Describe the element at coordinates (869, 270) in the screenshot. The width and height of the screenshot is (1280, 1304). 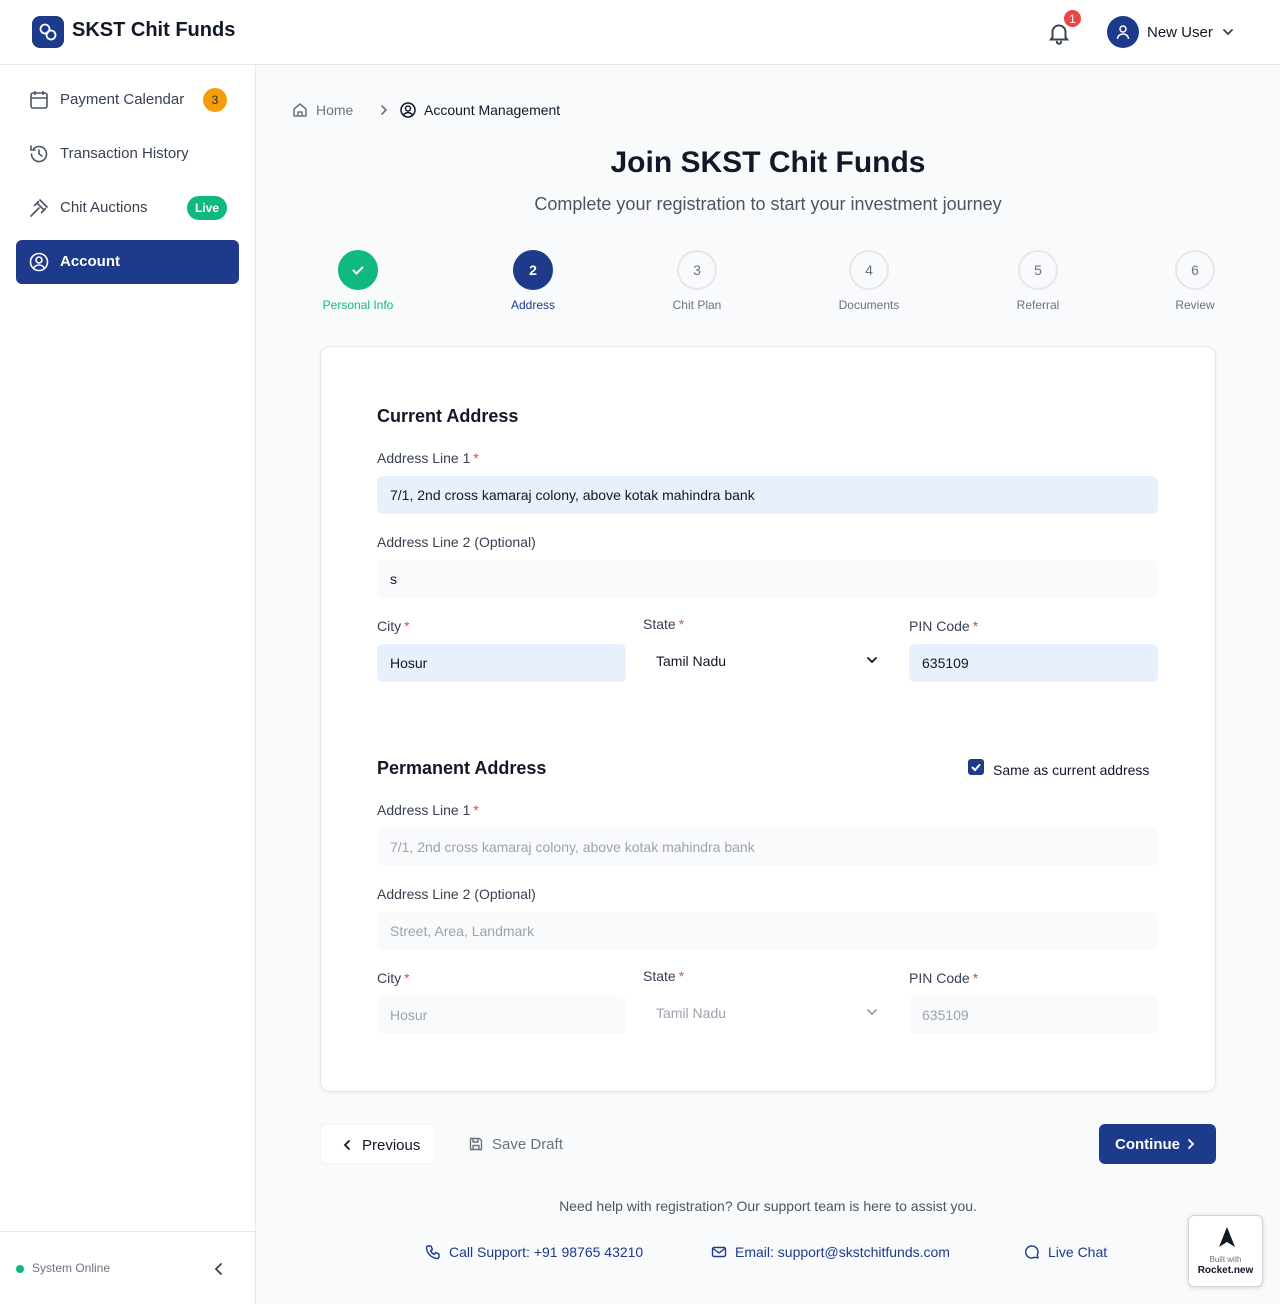
I see `step-circle: 4` at that location.